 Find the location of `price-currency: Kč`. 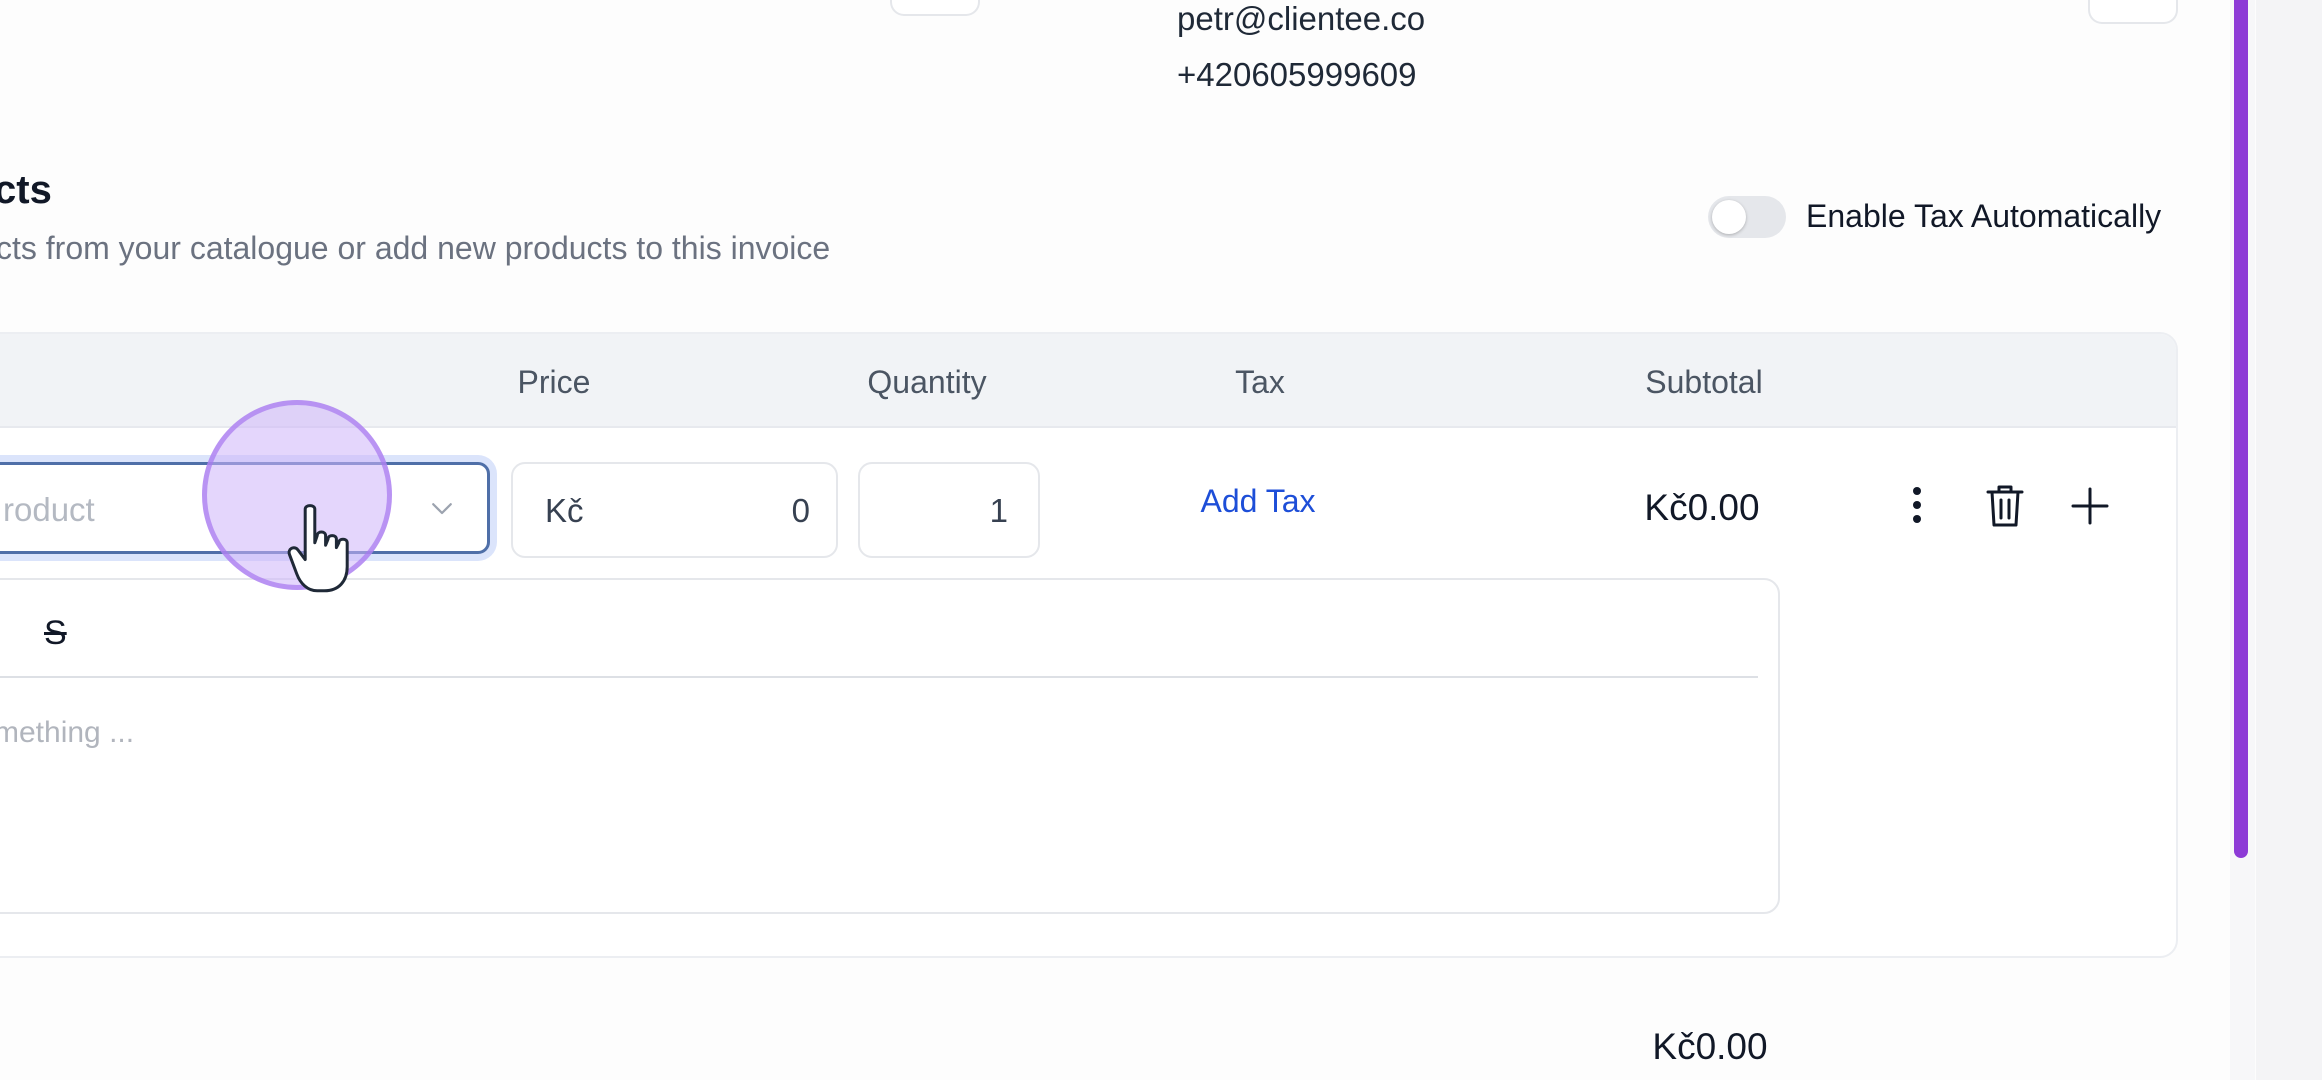

price-currency: Kč is located at coordinates (564, 510).